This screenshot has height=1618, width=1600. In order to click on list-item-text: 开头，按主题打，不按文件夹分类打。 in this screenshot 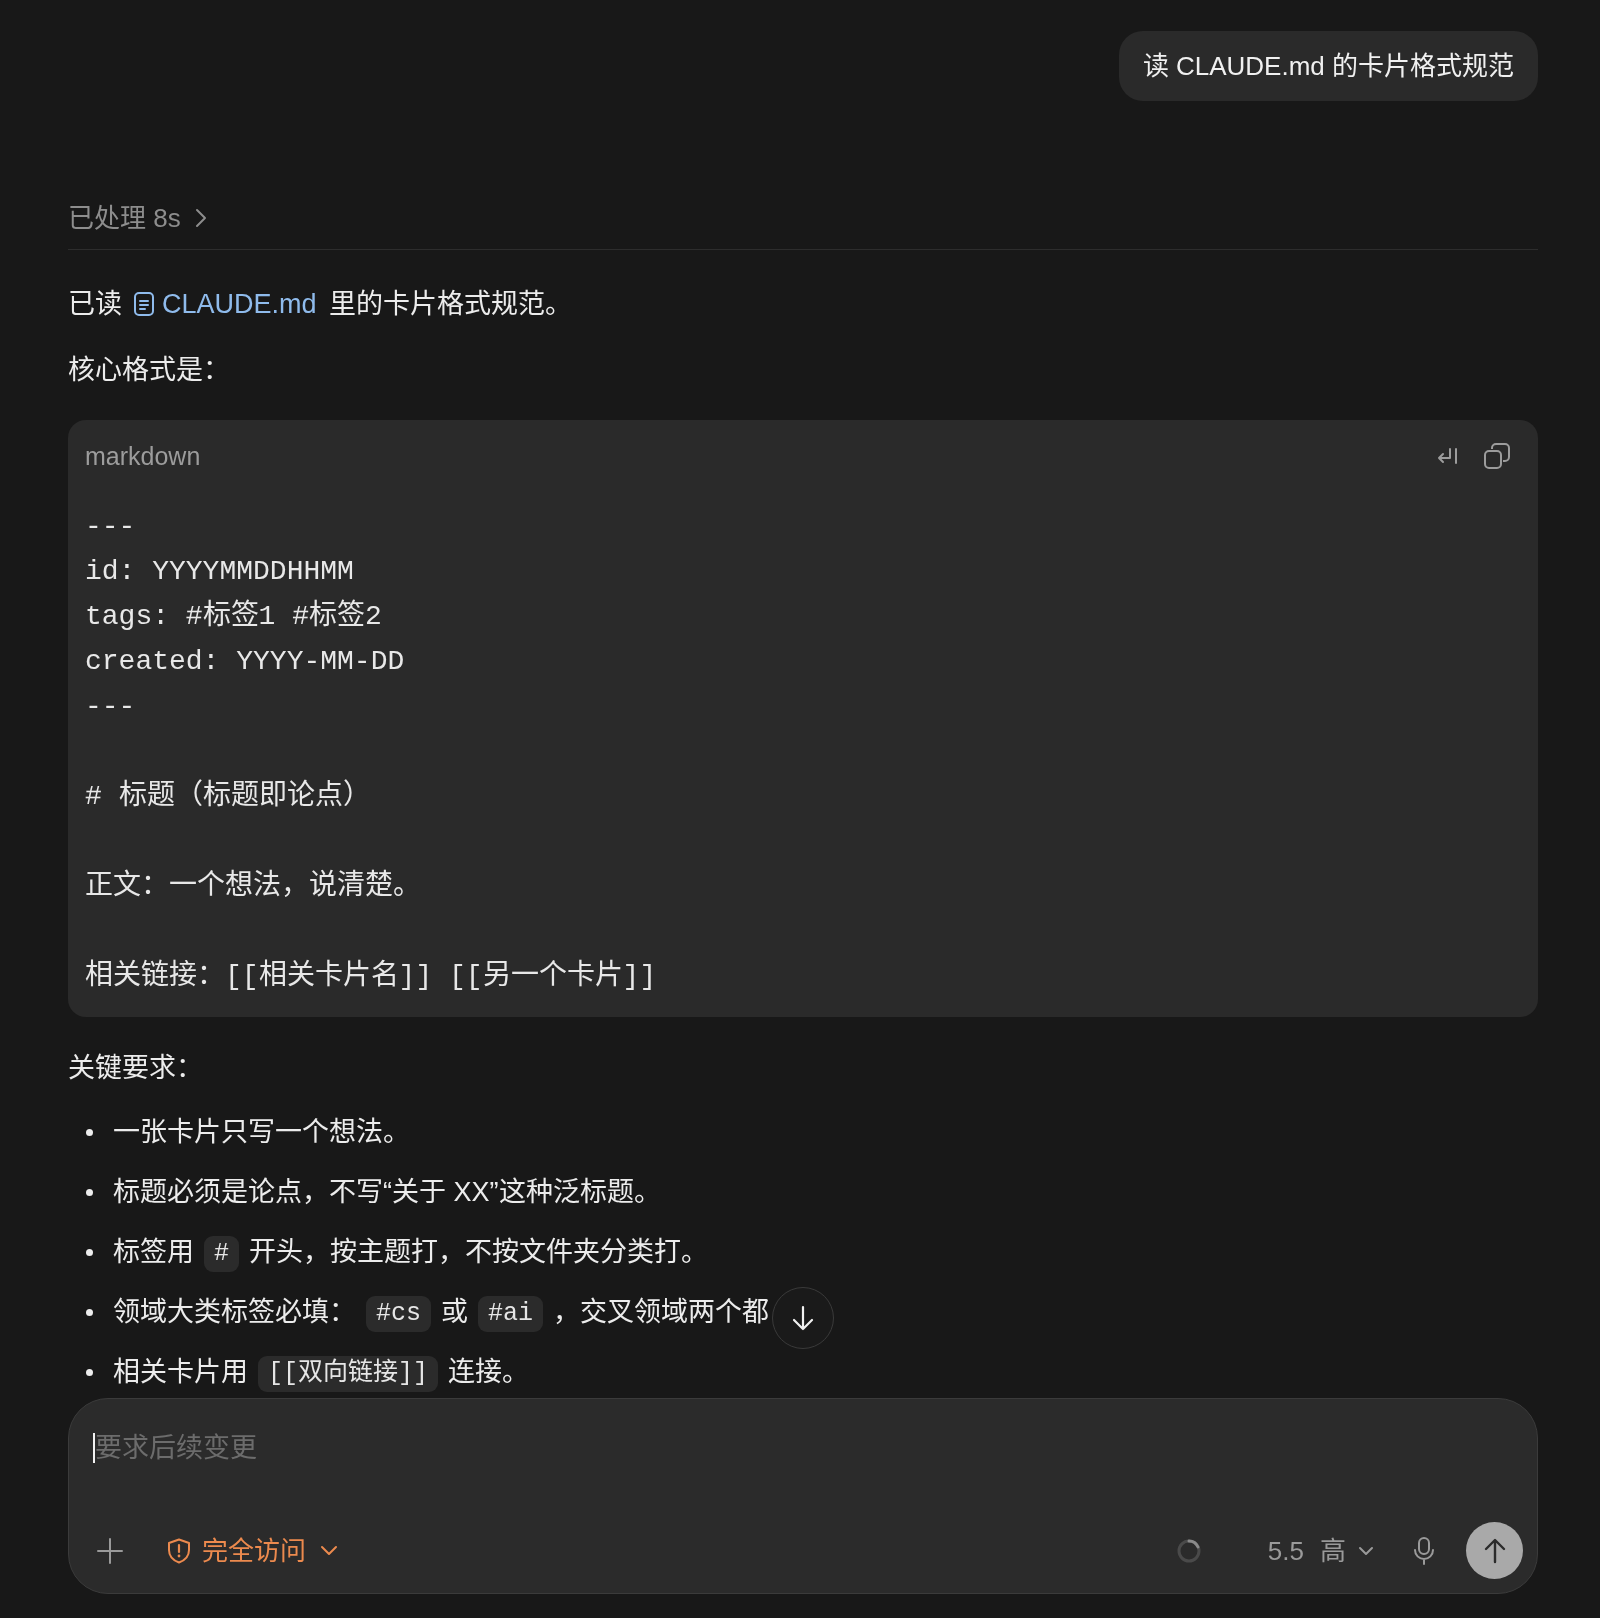, I will do `click(478, 1252)`.